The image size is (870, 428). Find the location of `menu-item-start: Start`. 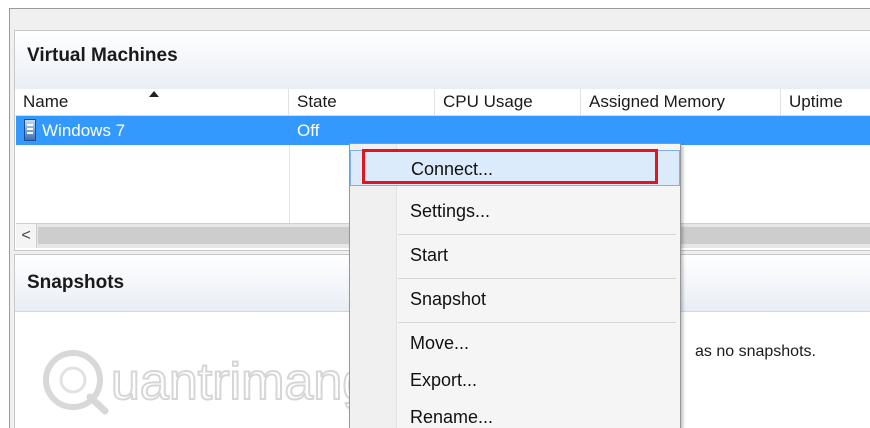

menu-item-start: Start is located at coordinates (515, 255).